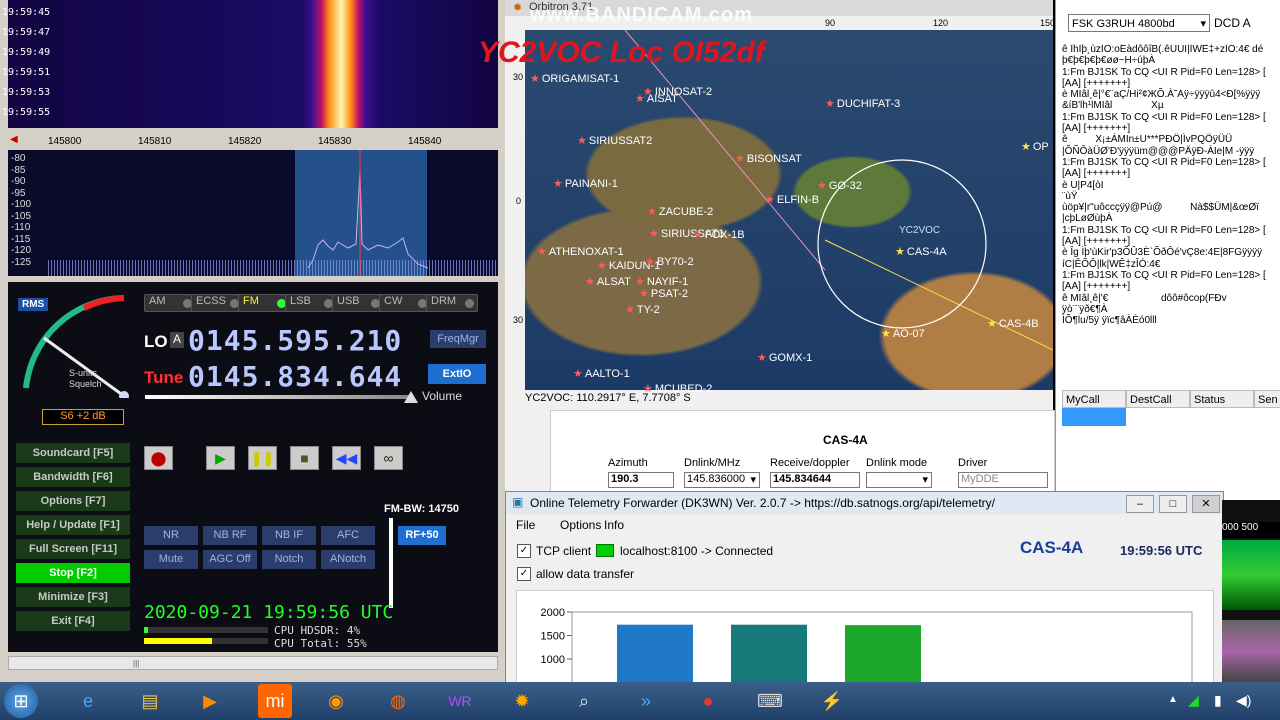  Describe the element at coordinates (862, 103) in the screenshot. I see `satellite-label: ★ DUCHIFAT-3` at that location.